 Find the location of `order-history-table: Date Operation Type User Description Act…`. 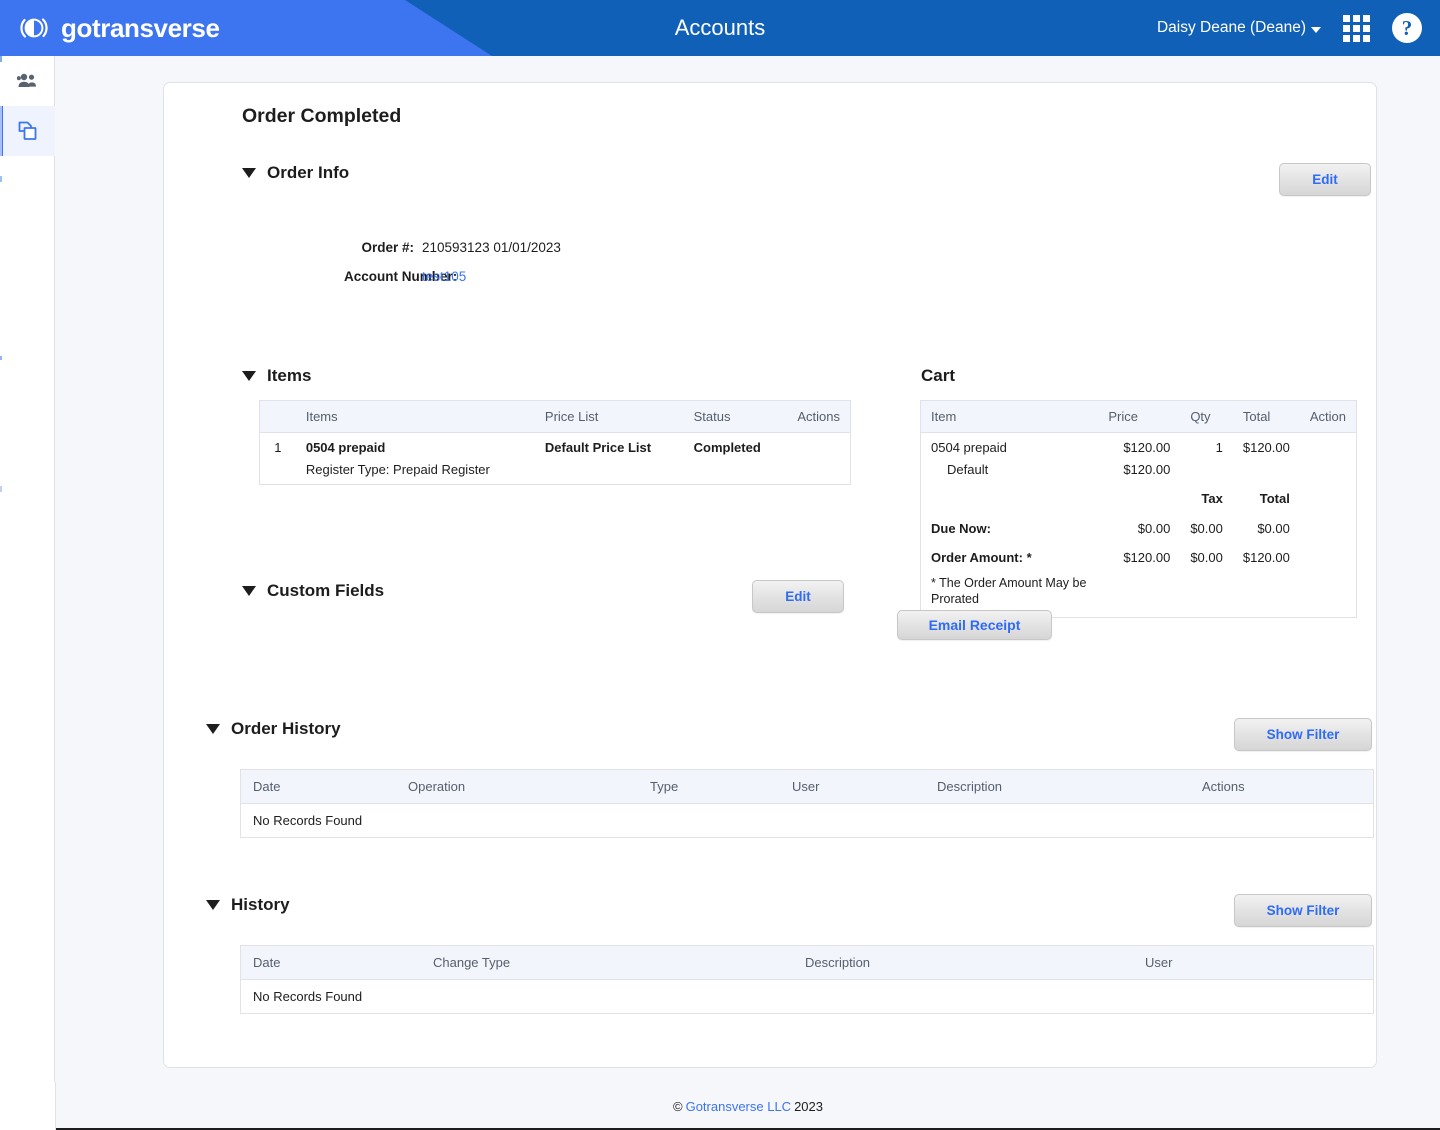

order-history-table: Date Operation Type User Description Act… is located at coordinates (807, 803).